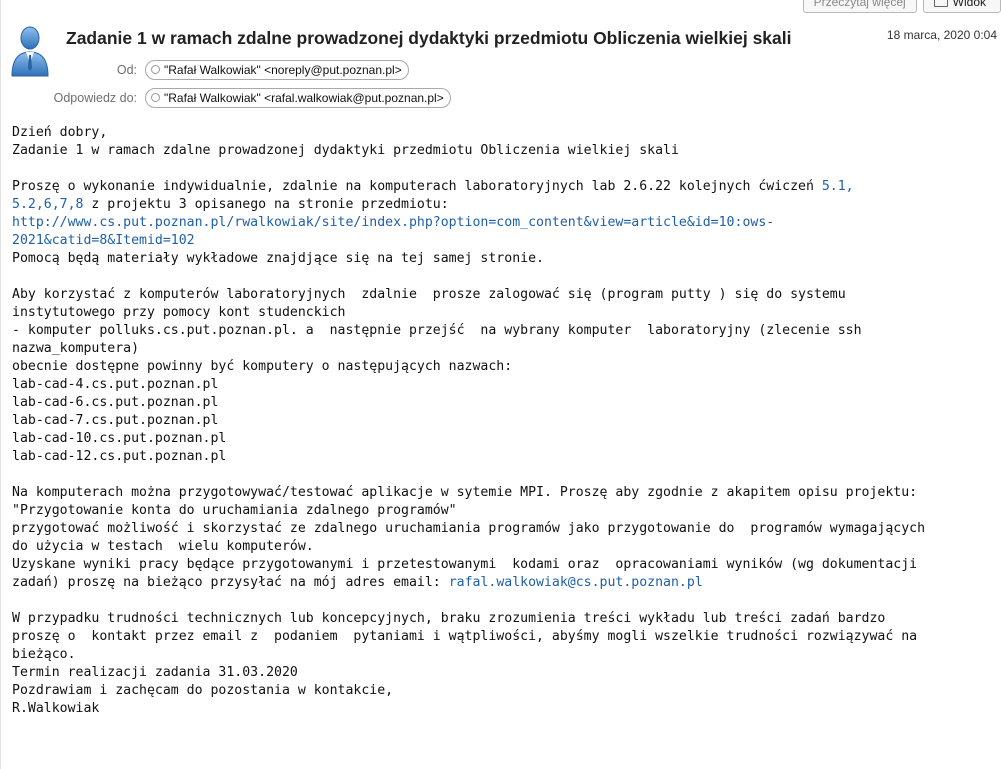 This screenshot has width=1001, height=769. Describe the element at coordinates (940, 3) in the screenshot. I see `view-icon` at that location.